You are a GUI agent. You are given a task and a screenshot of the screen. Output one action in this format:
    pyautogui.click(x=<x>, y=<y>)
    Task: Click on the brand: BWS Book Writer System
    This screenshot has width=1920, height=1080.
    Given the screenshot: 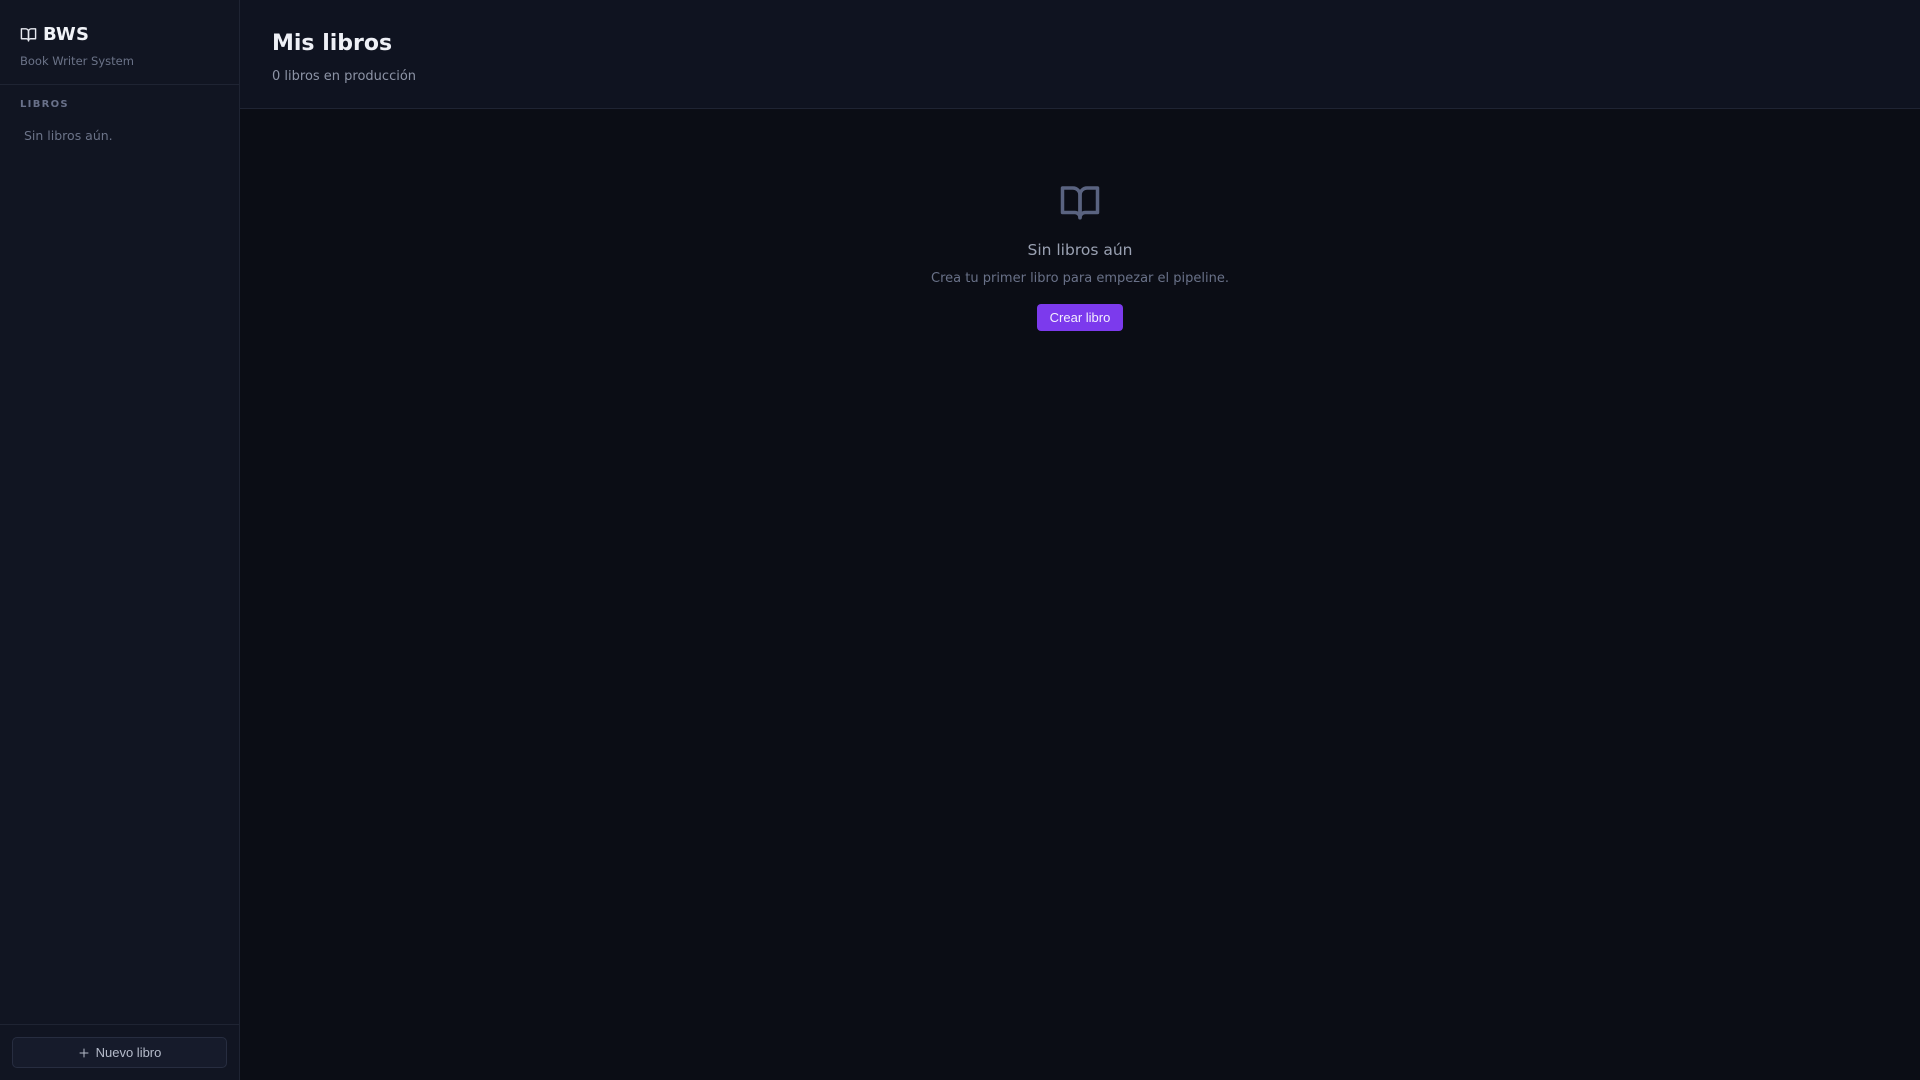 What is the action you would take?
    pyautogui.click(x=119, y=42)
    